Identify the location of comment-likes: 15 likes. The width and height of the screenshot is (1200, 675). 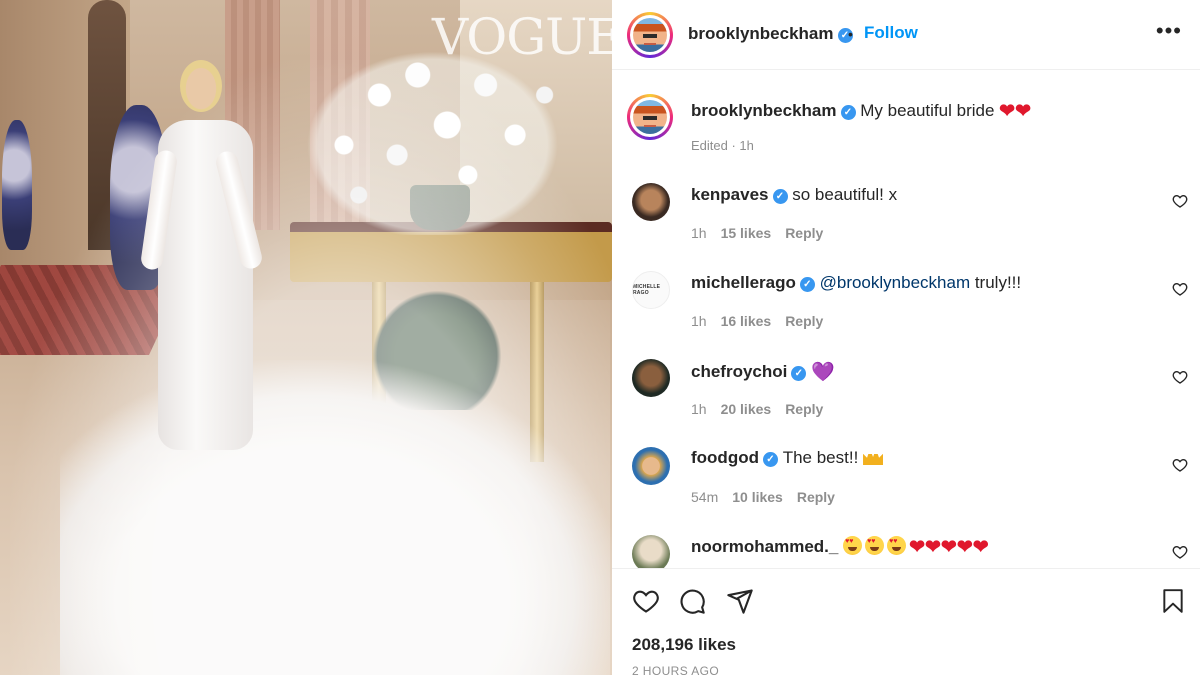
(746, 233).